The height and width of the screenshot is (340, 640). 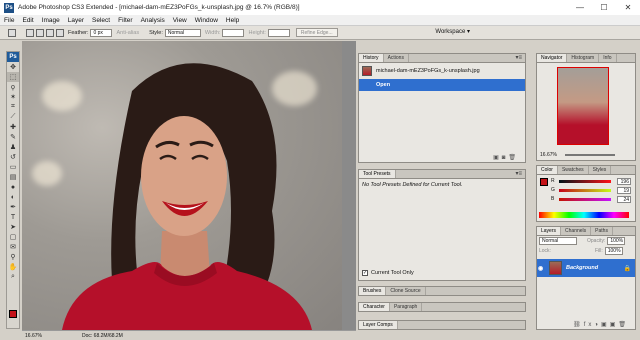 What do you see at coordinates (101, 32) in the screenshot?
I see `feather-input: 0 px` at bounding box center [101, 32].